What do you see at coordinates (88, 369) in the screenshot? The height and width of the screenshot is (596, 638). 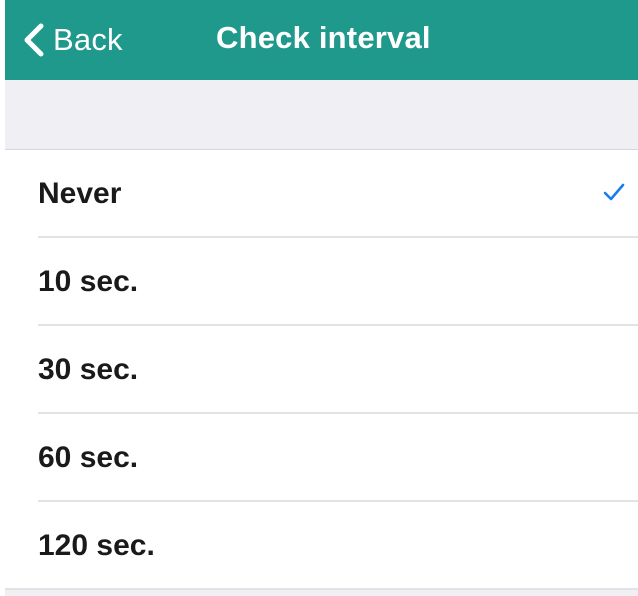 I see `list-item-label: 30 sec.` at bounding box center [88, 369].